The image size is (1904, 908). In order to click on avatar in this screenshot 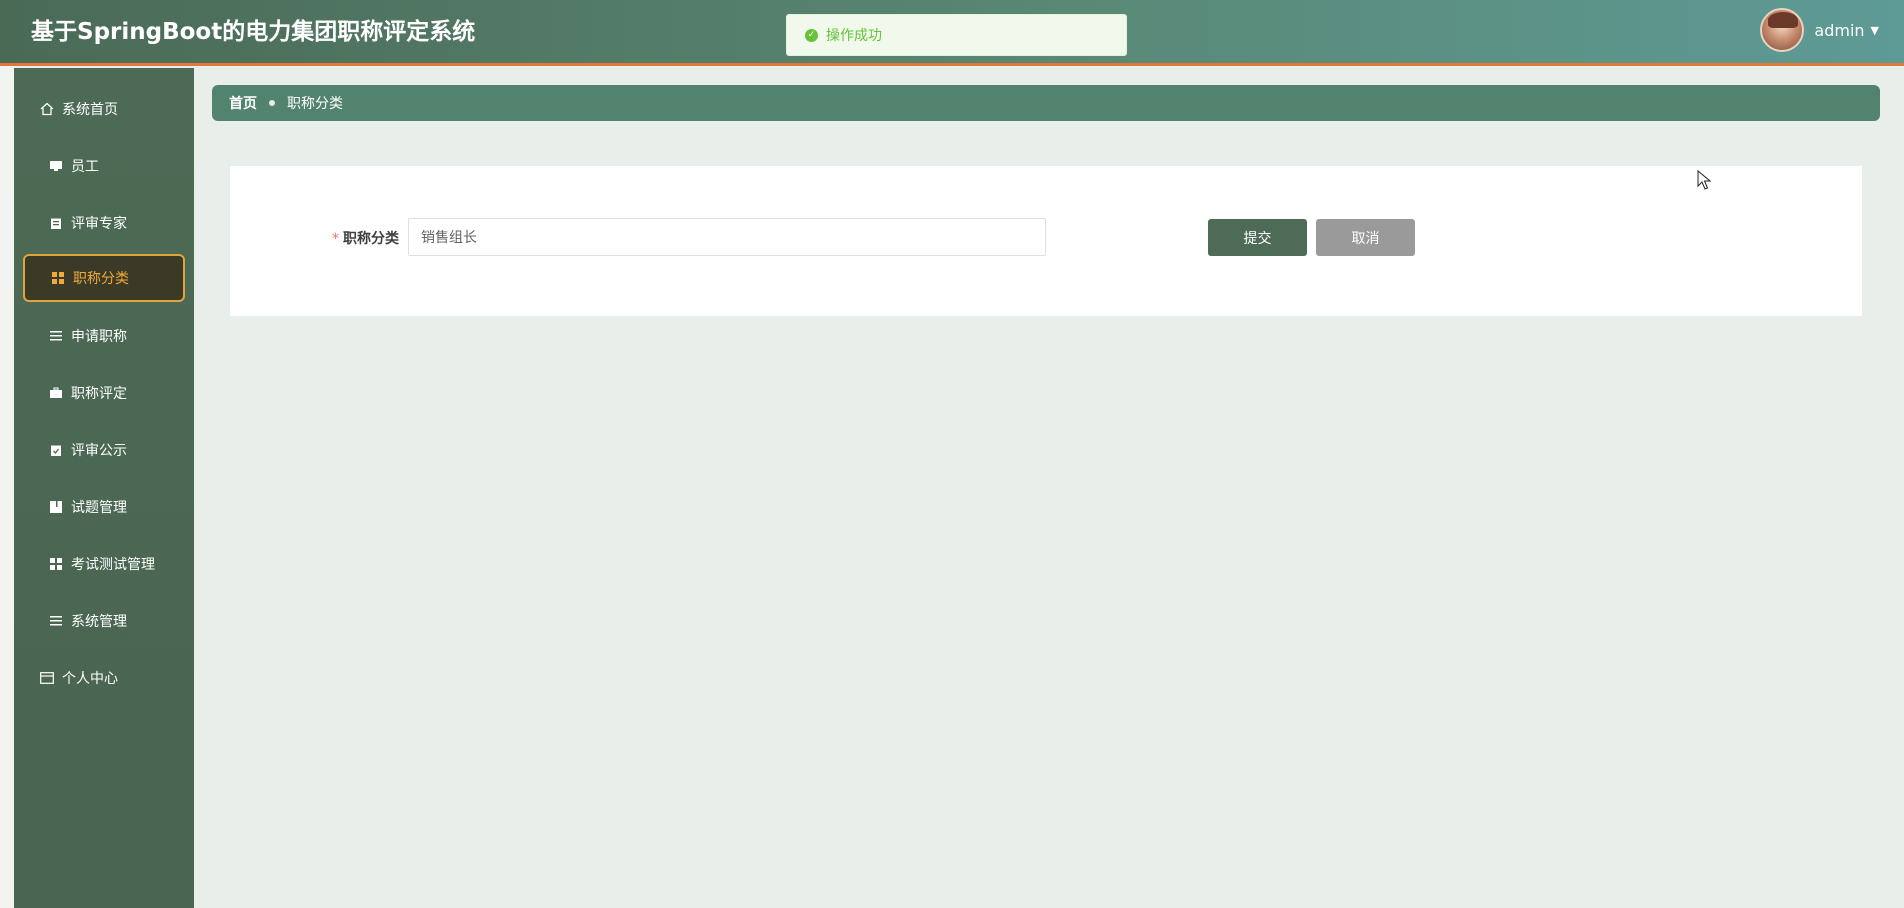, I will do `click(1782, 30)`.